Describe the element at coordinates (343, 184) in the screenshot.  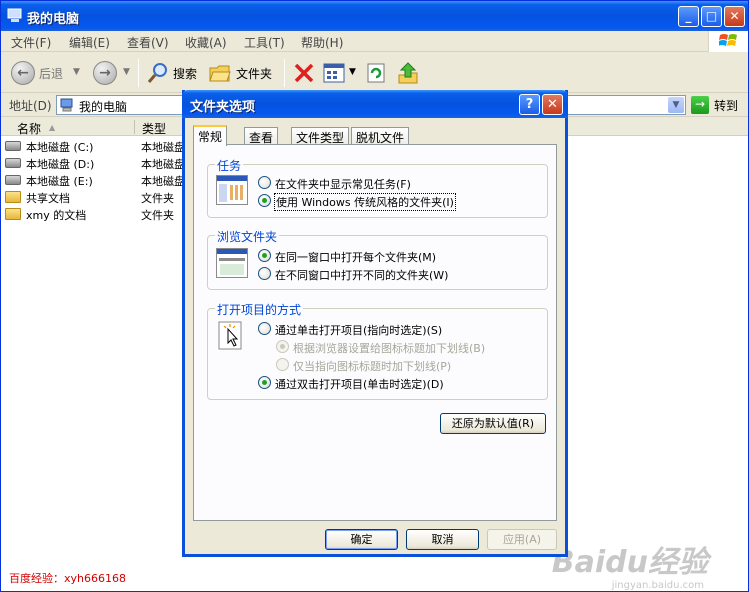
I see `option-label: 在文件夹中显示常见任务(F)` at that location.